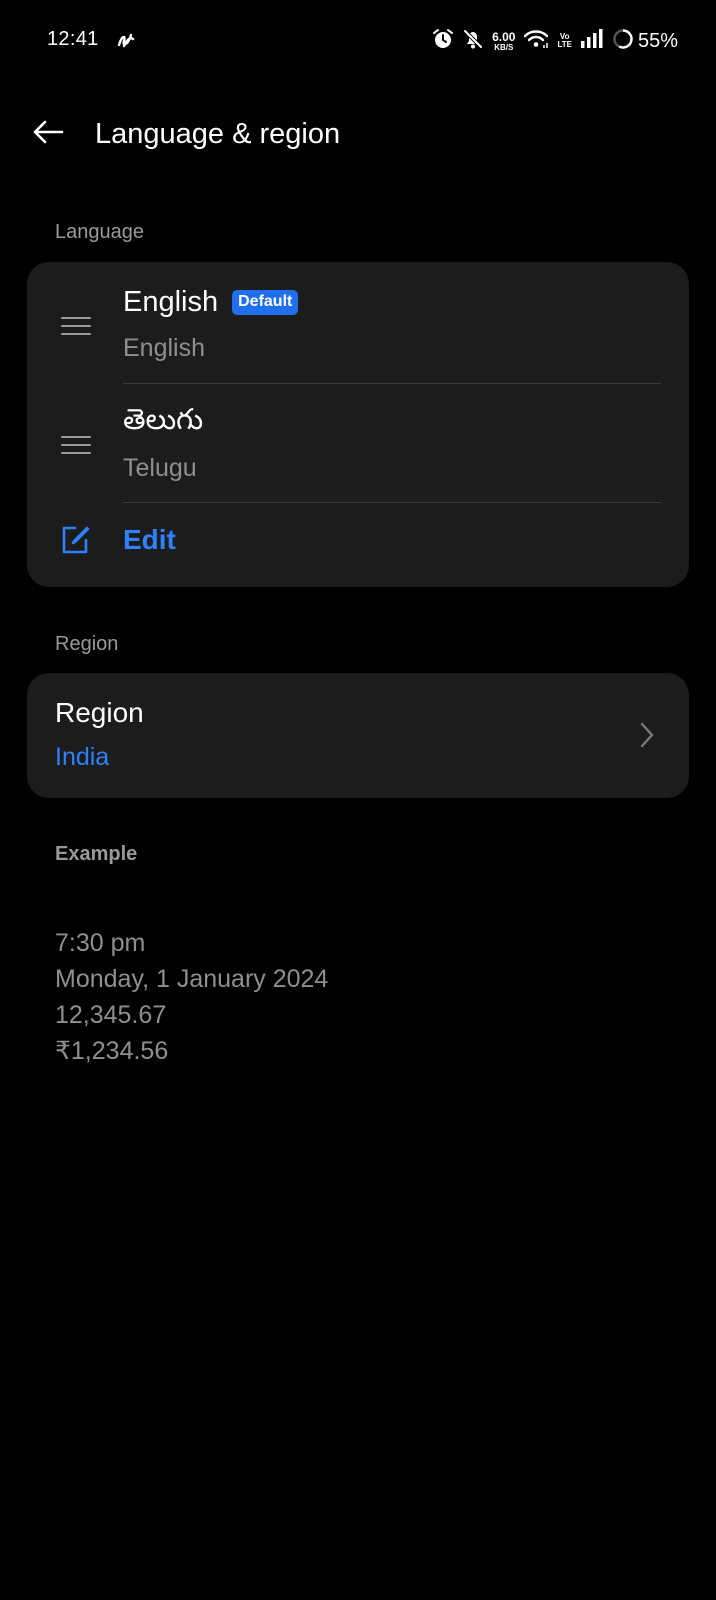  Describe the element at coordinates (473, 41) in the screenshot. I see `mute-bell-icon` at that location.